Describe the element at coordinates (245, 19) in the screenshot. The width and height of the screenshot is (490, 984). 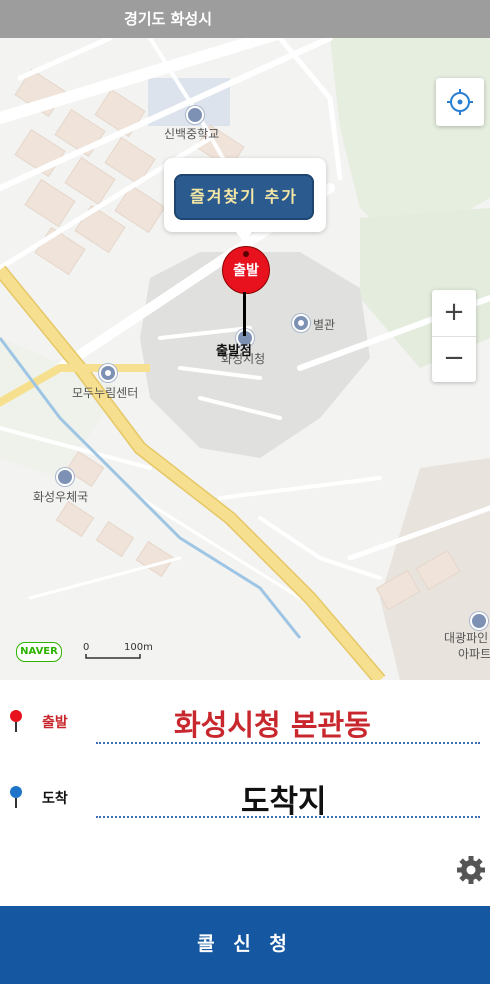
I see `status-header: 경기도 화성시` at that location.